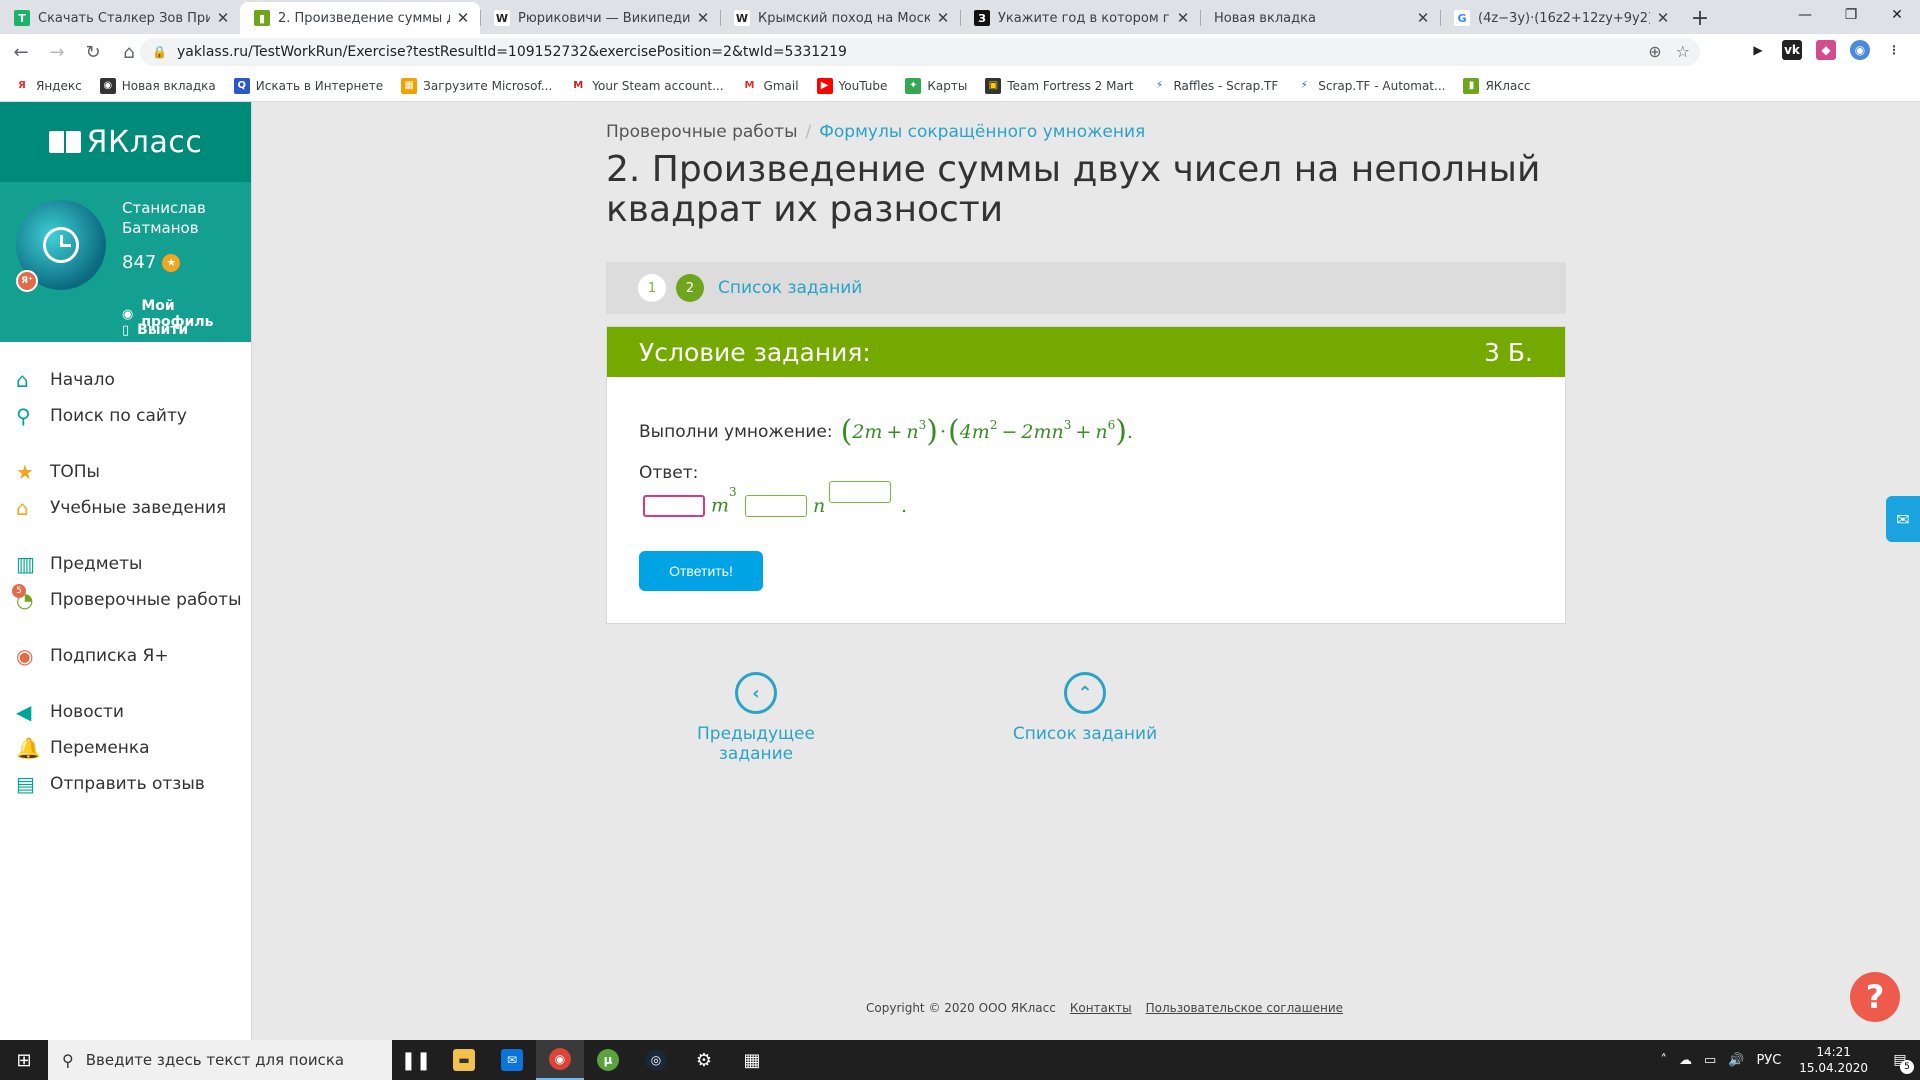 This screenshot has height=1080, width=1920. I want to click on help-question-icon: ?, so click(1875, 997).